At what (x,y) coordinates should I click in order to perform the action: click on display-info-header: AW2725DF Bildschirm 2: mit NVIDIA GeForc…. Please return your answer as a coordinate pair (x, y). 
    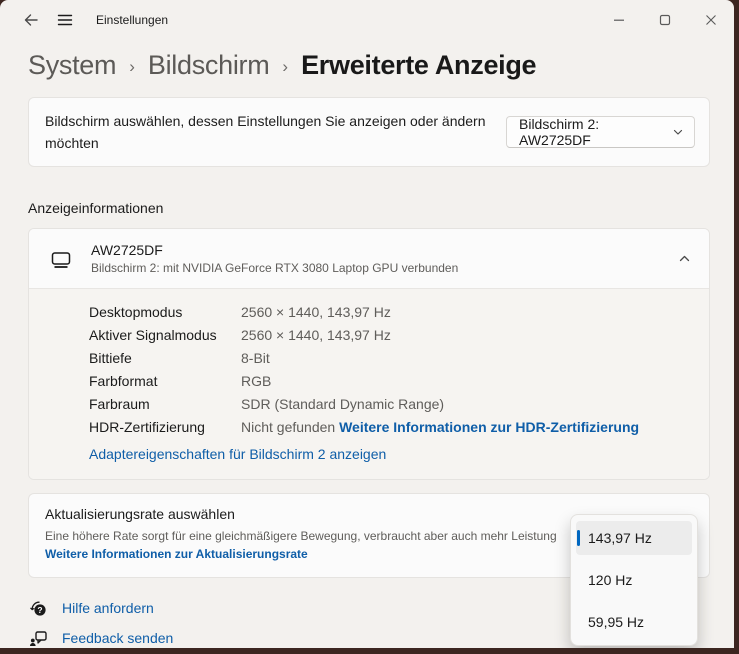
    Looking at the image, I should click on (369, 259).